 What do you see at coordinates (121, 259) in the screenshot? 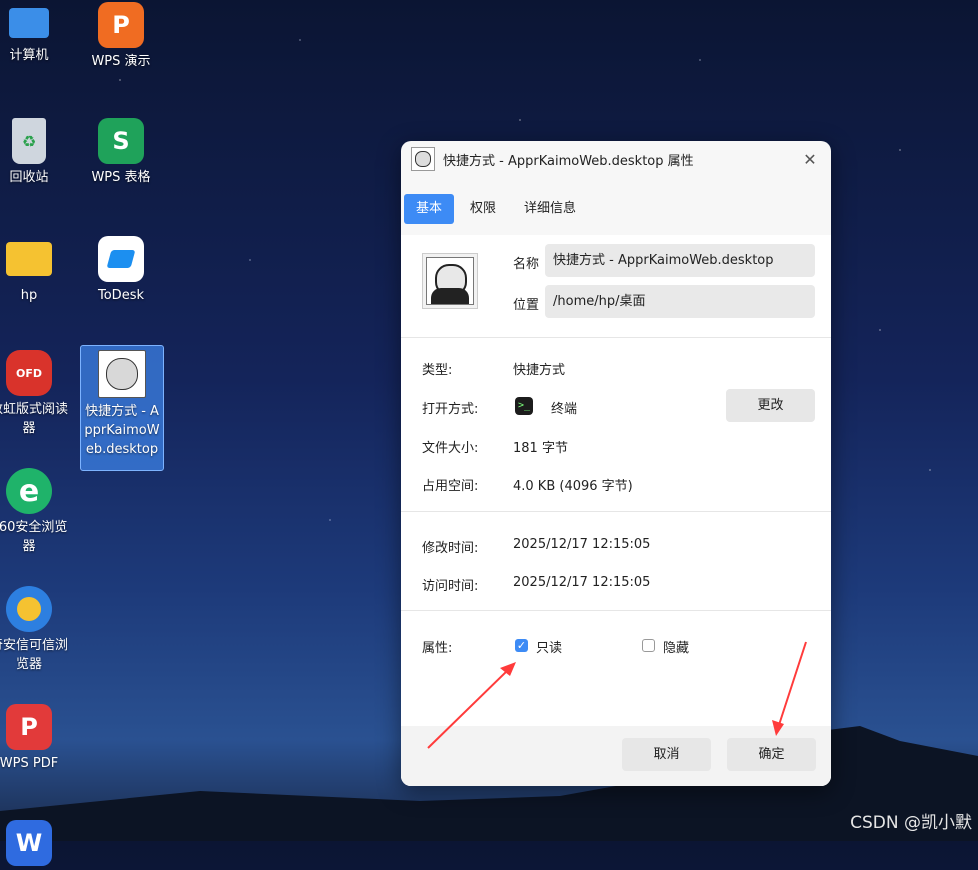
I see `todesk-icon` at bounding box center [121, 259].